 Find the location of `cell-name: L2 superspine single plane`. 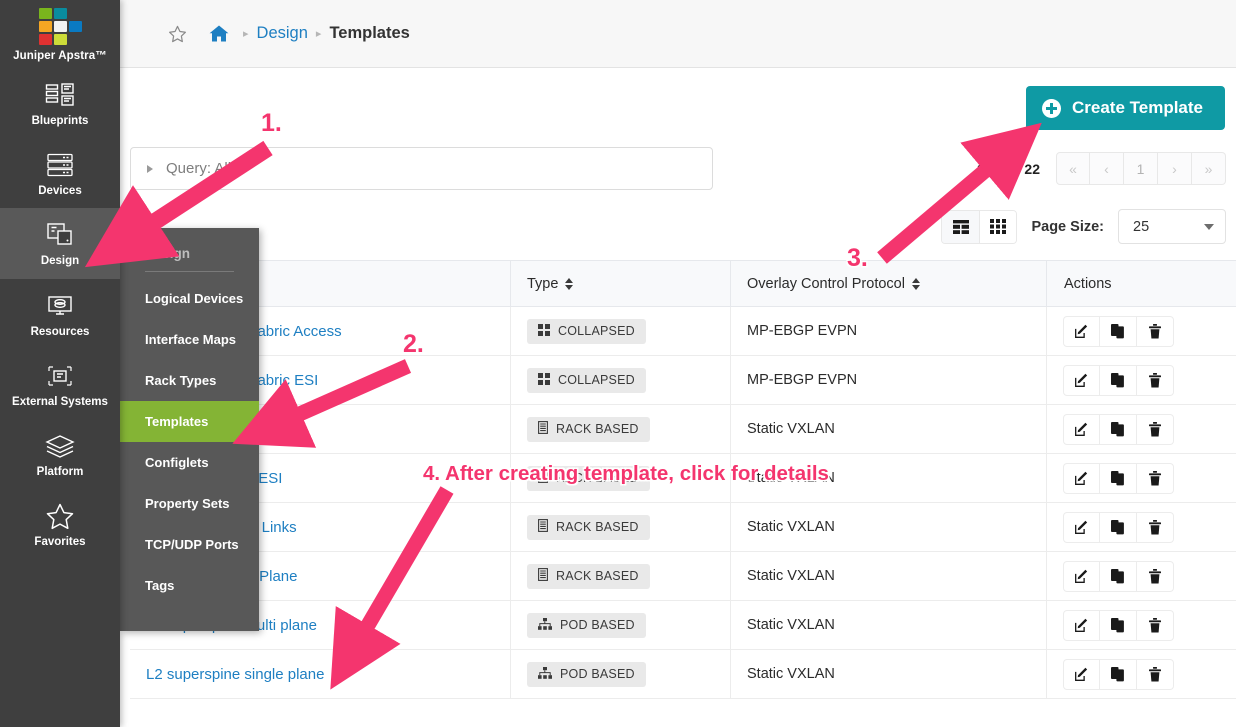

cell-name: L2 superspine single plane is located at coordinates (320, 674).